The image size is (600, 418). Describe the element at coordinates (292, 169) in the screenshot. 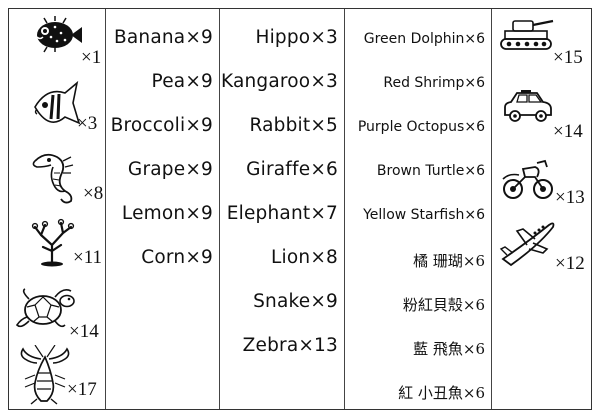

I see `animal-item: Giraffe×6` at that location.